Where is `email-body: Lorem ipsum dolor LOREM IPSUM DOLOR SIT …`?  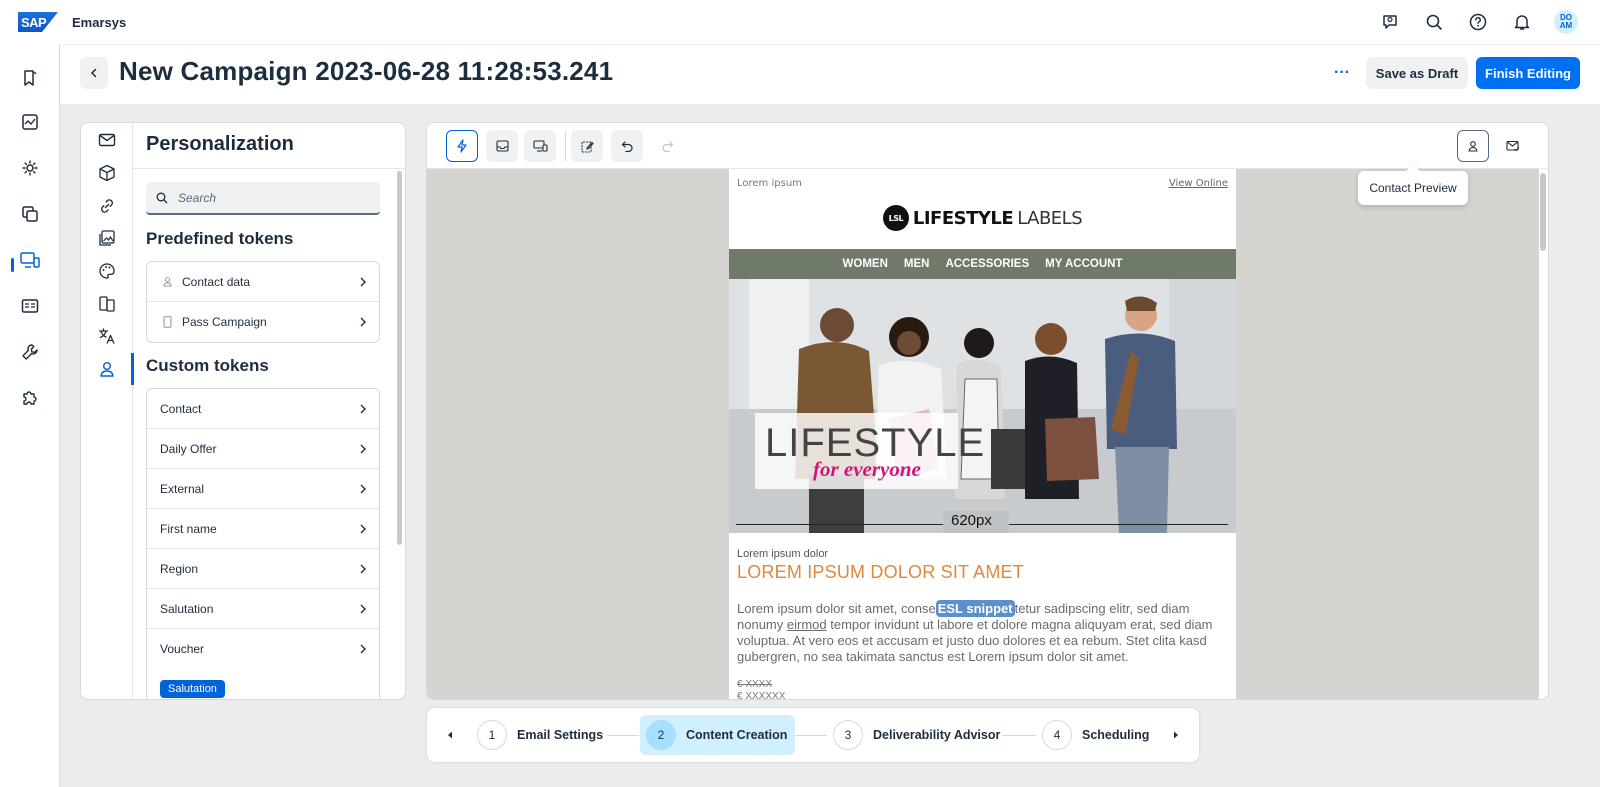 email-body: Lorem ipsum dolor LOREM IPSUM DOLOR SIT … is located at coordinates (982, 623).